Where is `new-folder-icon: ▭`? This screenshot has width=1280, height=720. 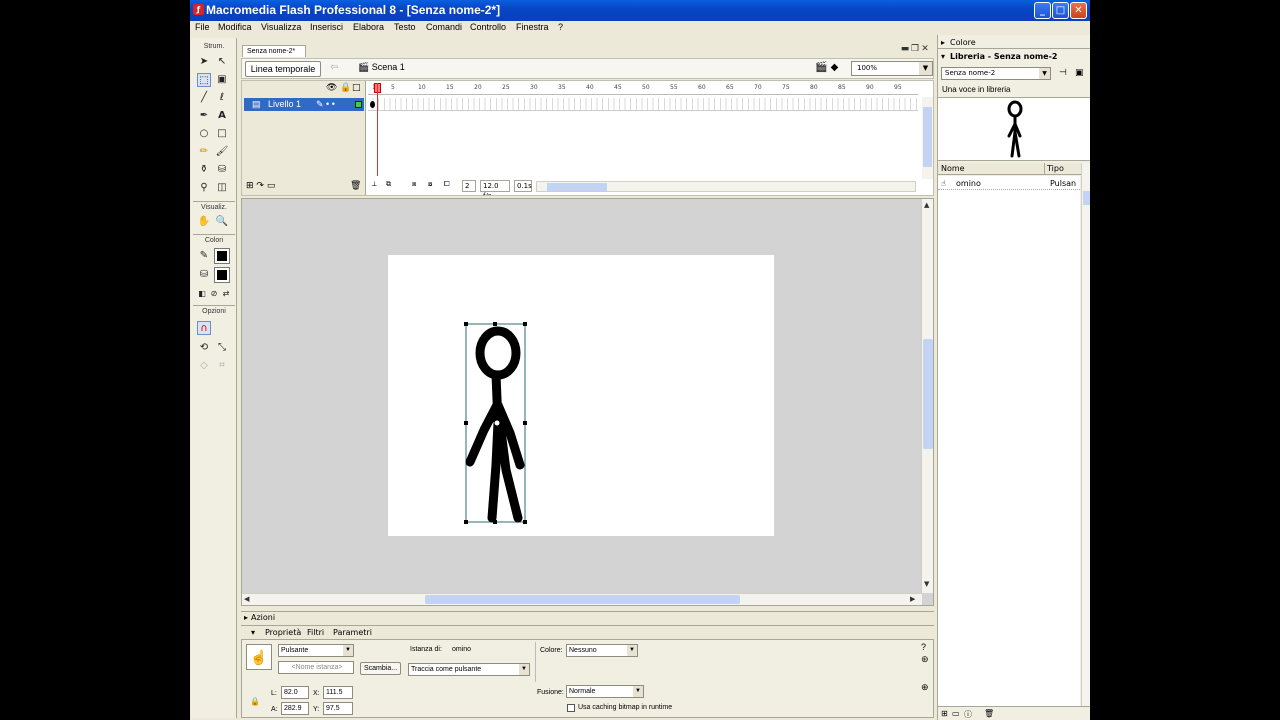 new-folder-icon: ▭ is located at coordinates (956, 713).